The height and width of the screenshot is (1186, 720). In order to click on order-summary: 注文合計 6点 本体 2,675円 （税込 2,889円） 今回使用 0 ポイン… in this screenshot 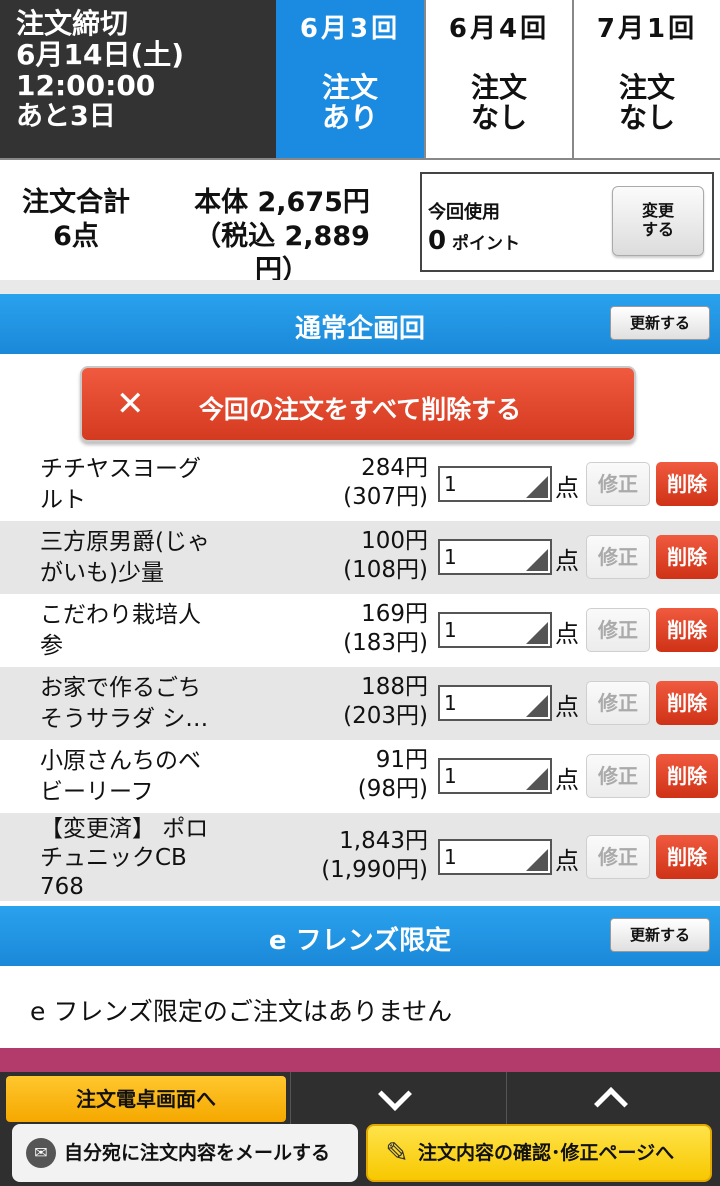, I will do `click(360, 223)`.